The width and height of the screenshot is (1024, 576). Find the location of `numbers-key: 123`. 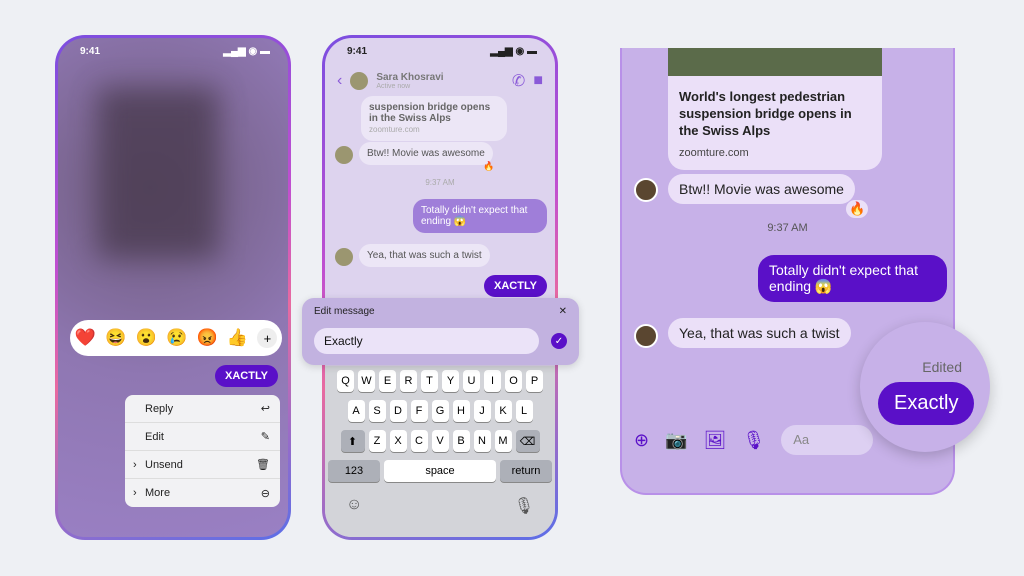

numbers-key: 123 is located at coordinates (354, 471).